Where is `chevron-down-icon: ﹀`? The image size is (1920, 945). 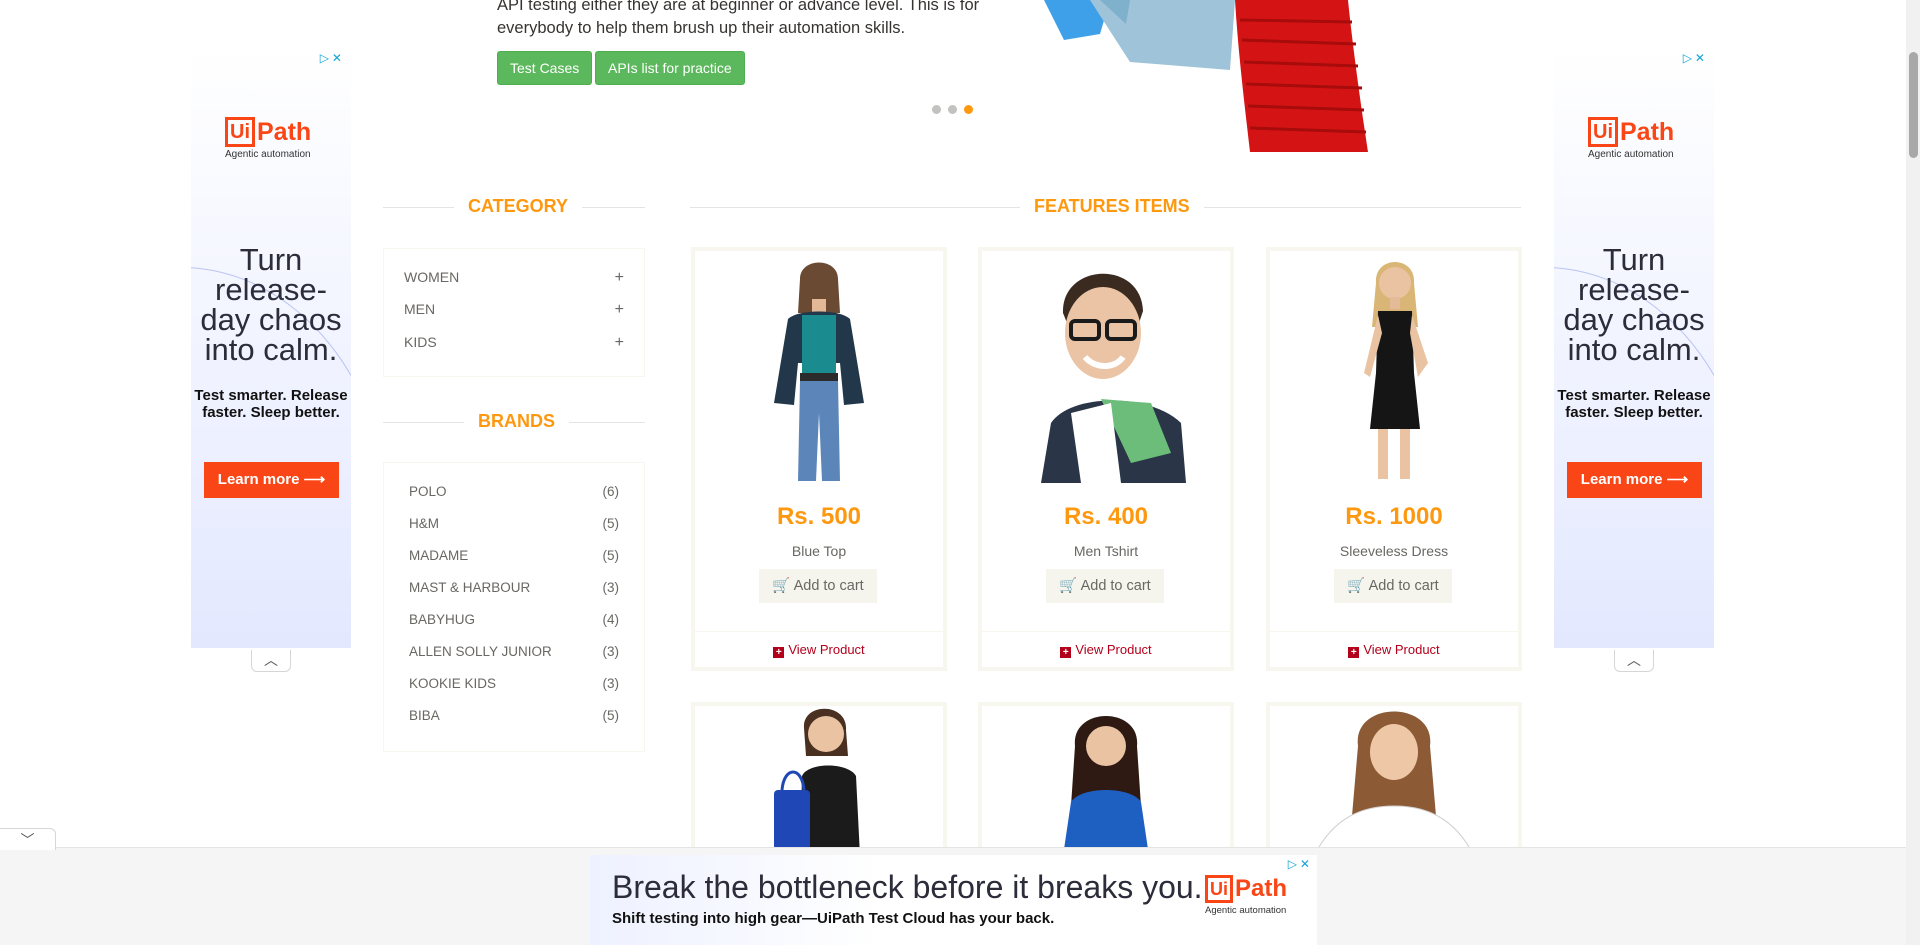
chevron-down-icon: ﹀ is located at coordinates (27, 840).